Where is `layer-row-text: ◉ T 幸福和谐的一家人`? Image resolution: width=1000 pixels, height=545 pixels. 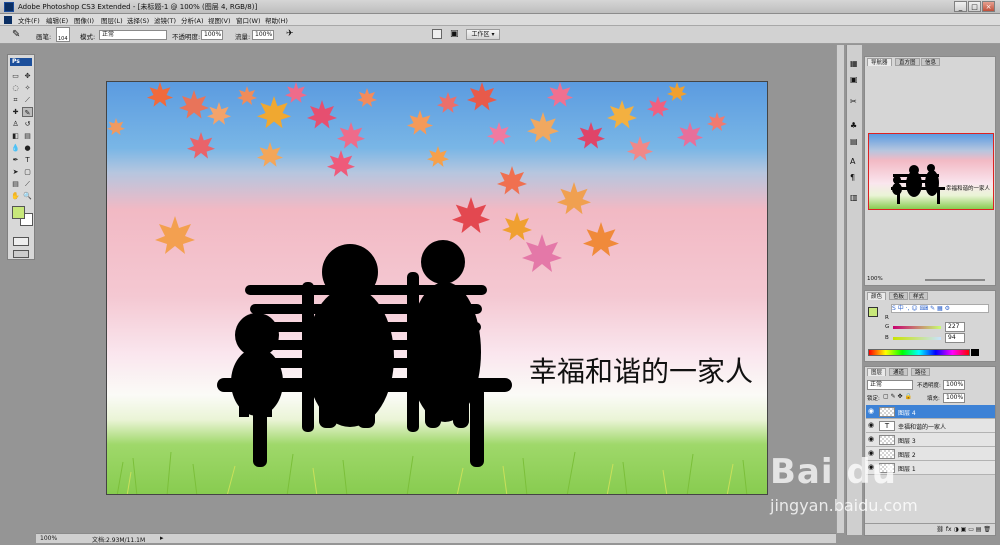
layer-row-text: ◉ T 幸福和谐的一家人 is located at coordinates (930, 426).